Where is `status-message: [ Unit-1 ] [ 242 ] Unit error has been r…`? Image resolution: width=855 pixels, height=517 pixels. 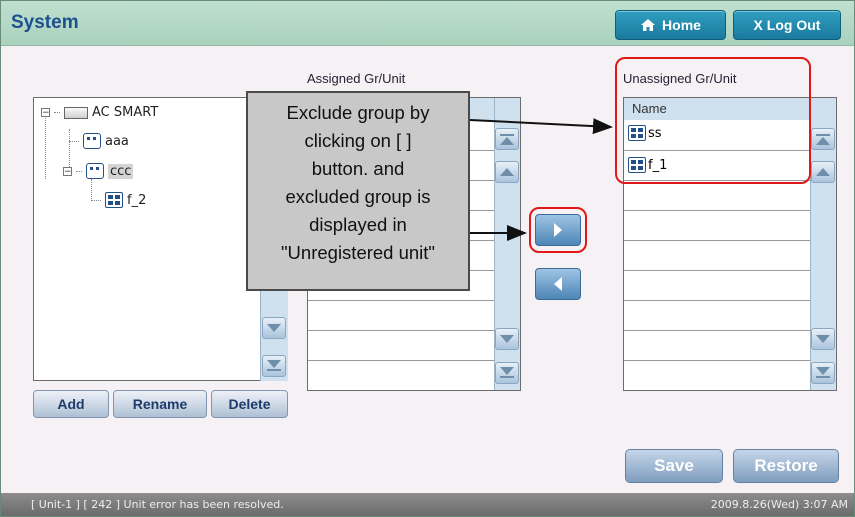 status-message: [ Unit-1 ] [ 242 ] Unit error has been r… is located at coordinates (157, 504).